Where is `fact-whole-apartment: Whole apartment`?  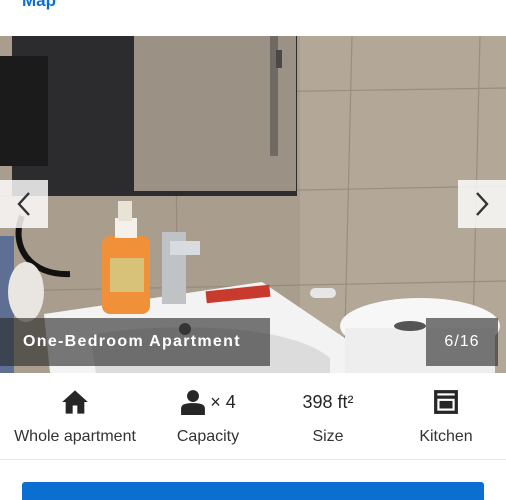
fact-whole-apartment: Whole apartment is located at coordinates (75, 419).